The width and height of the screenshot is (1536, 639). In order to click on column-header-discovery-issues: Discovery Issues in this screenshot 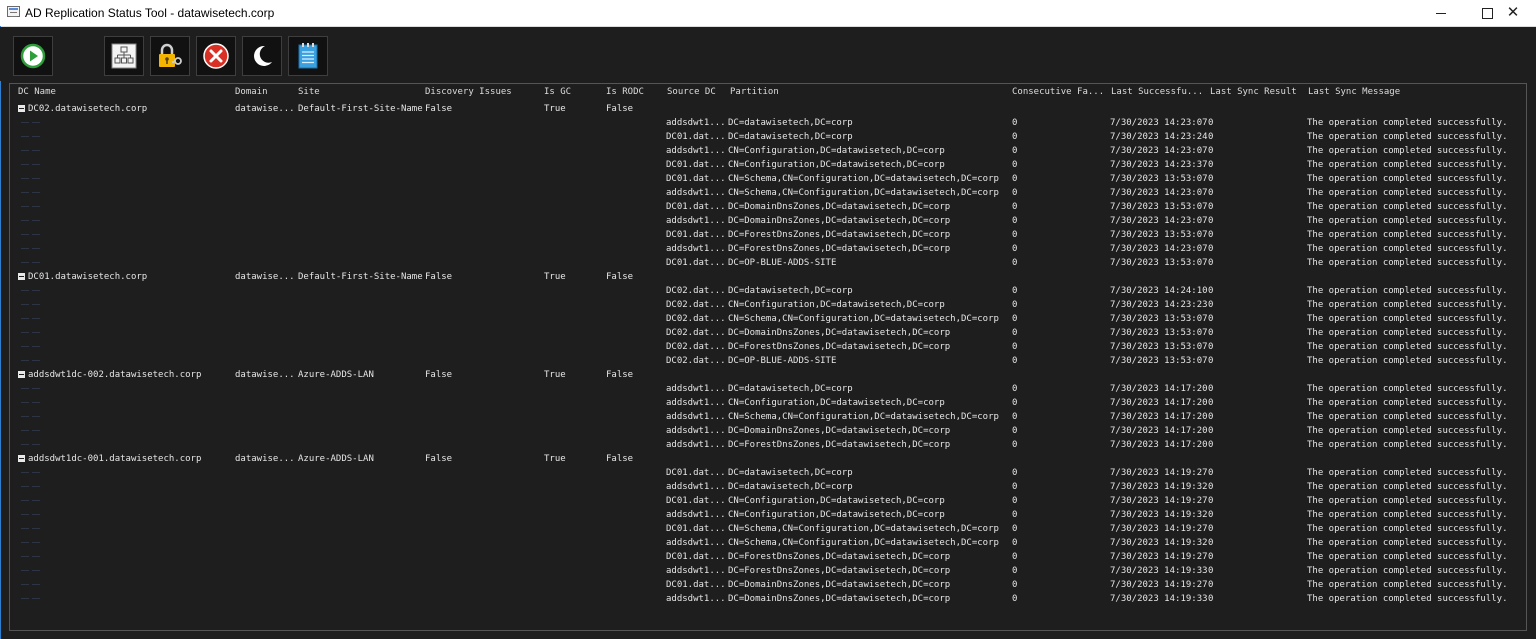, I will do `click(468, 92)`.